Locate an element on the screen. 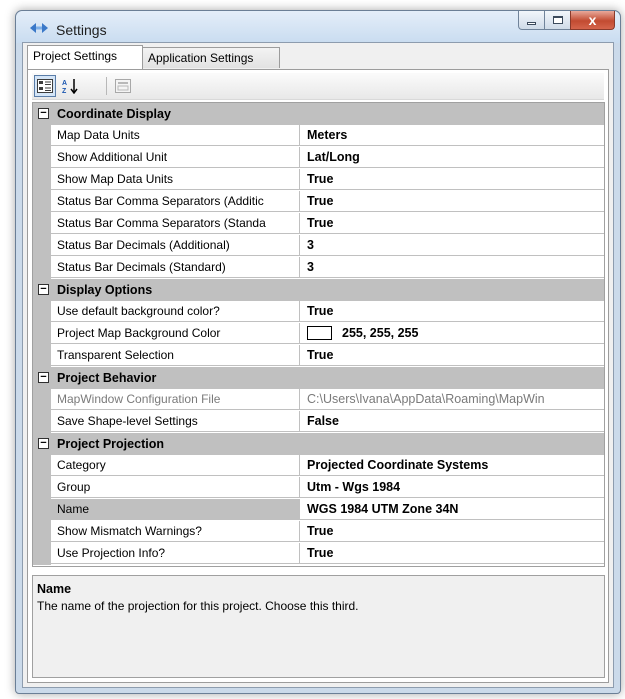  property-row: Show Additional Unit Lat/Long is located at coordinates (318, 158).